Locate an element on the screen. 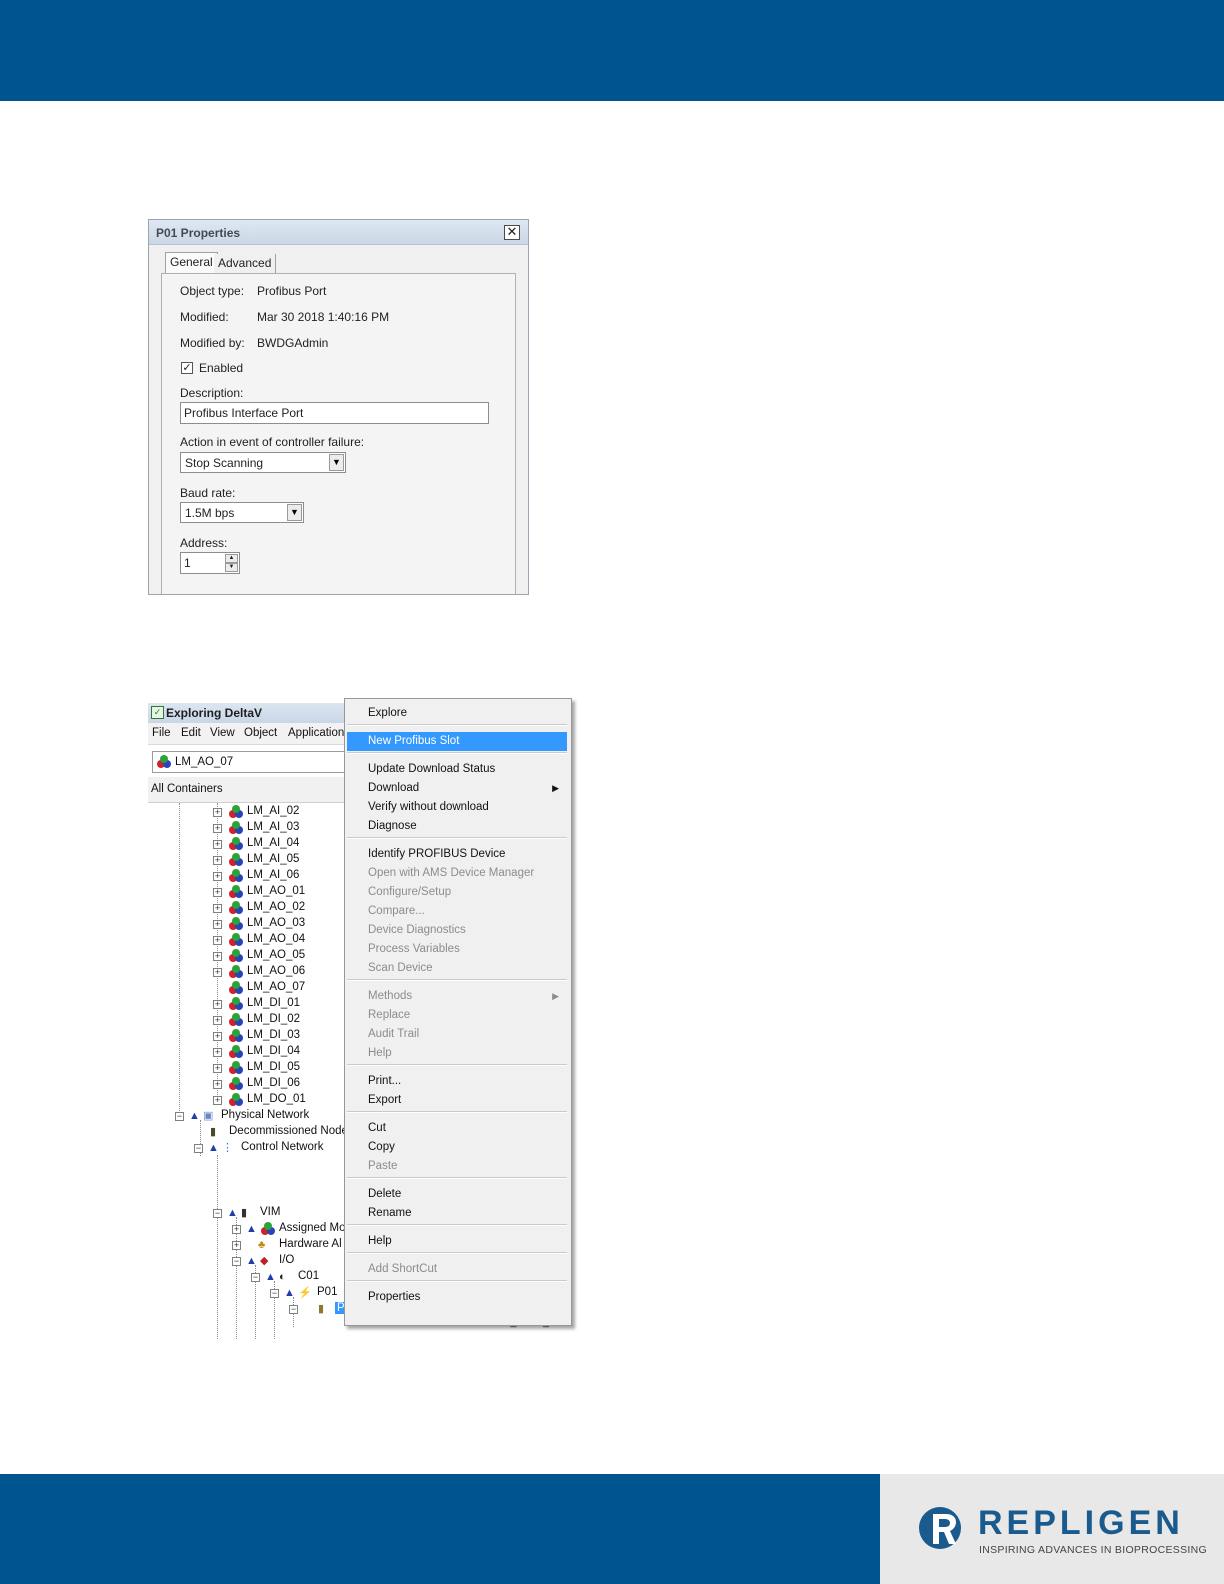 The image size is (1224, 1584). menu-item-verify-without-download: Verify without download is located at coordinates (457, 807).